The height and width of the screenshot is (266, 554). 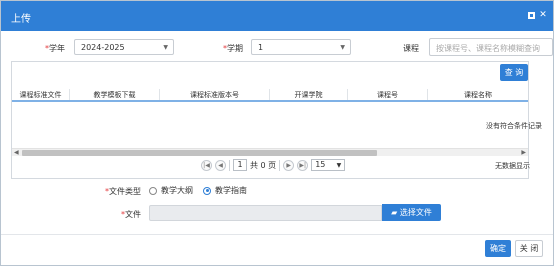 I want to click on year-select-value: 2024-2025, so click(x=103, y=47).